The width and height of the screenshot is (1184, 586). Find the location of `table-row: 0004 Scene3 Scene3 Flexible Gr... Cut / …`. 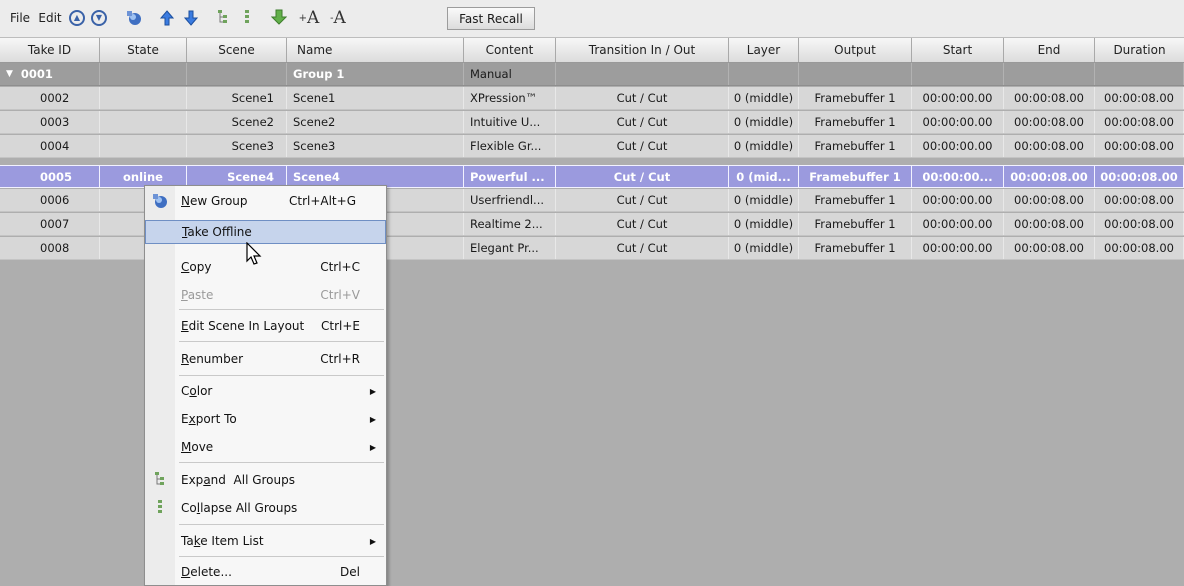

table-row: 0004 Scene3 Scene3 Flexible Gr... Cut / … is located at coordinates (592, 146).